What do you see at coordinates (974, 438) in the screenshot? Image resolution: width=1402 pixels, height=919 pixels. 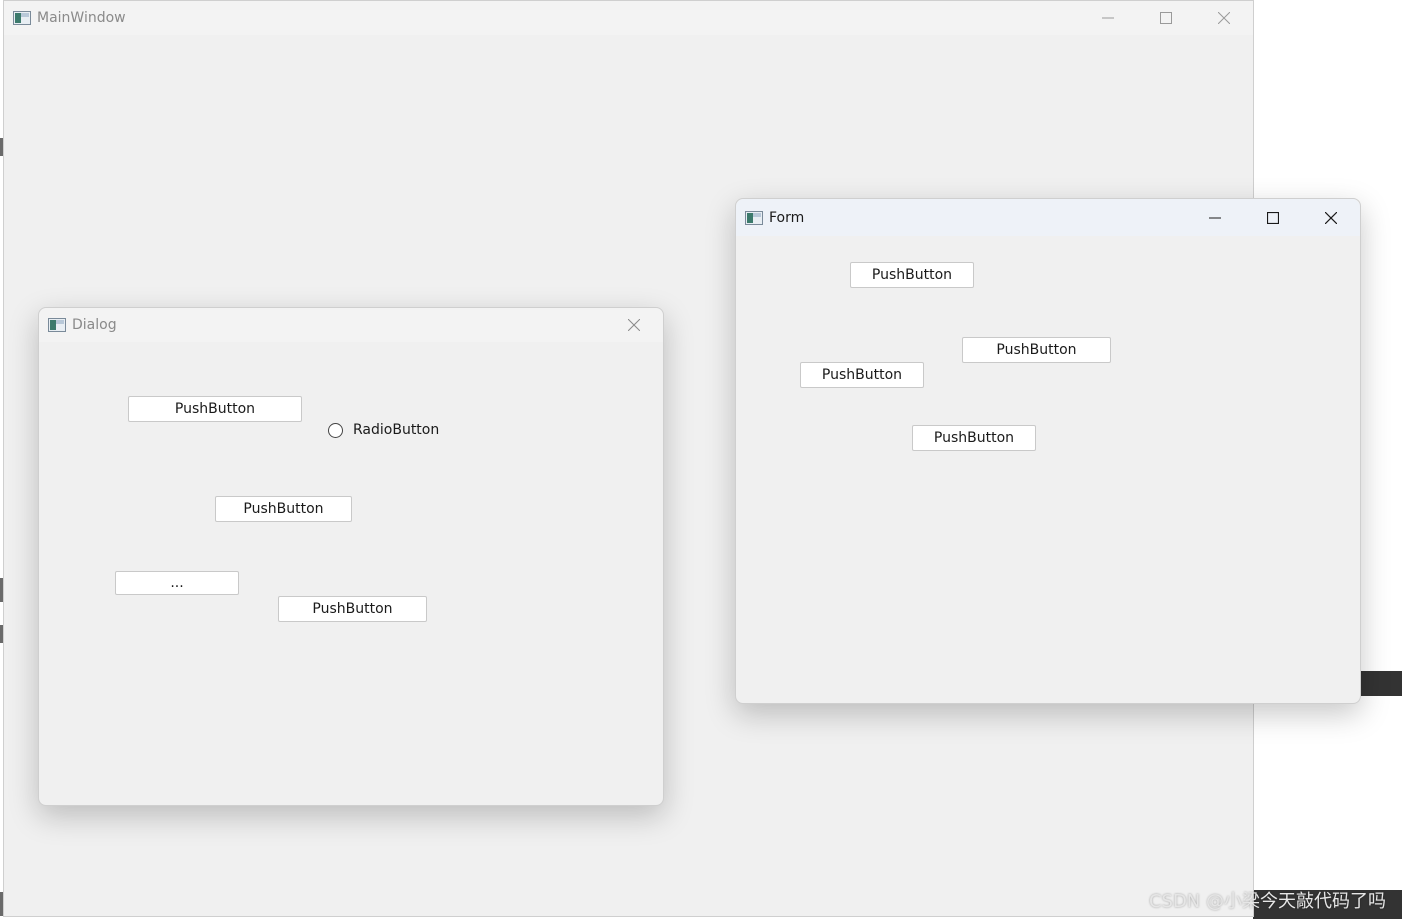 I see `form-push-button-4: PushButton` at bounding box center [974, 438].